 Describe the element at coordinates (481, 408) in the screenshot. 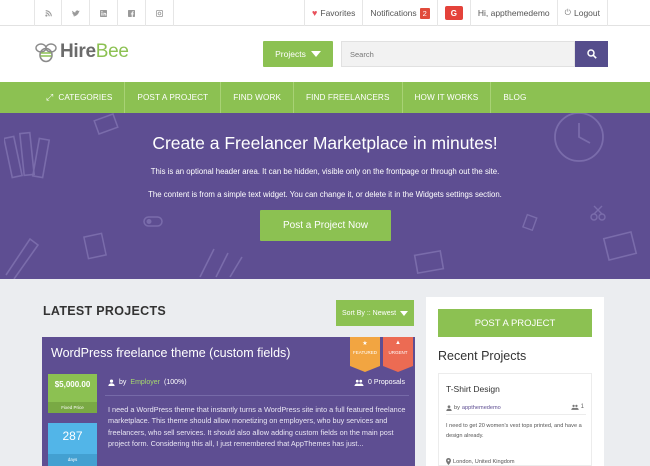

I see `recent-project-user-link: appthemedemo` at that location.